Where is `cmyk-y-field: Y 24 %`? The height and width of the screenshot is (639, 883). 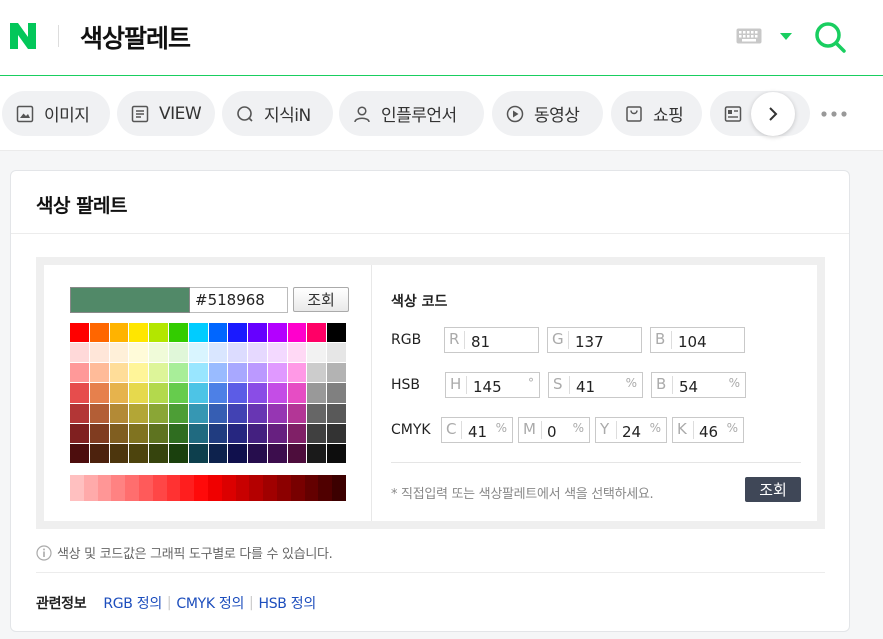 cmyk-y-field: Y 24 % is located at coordinates (631, 430).